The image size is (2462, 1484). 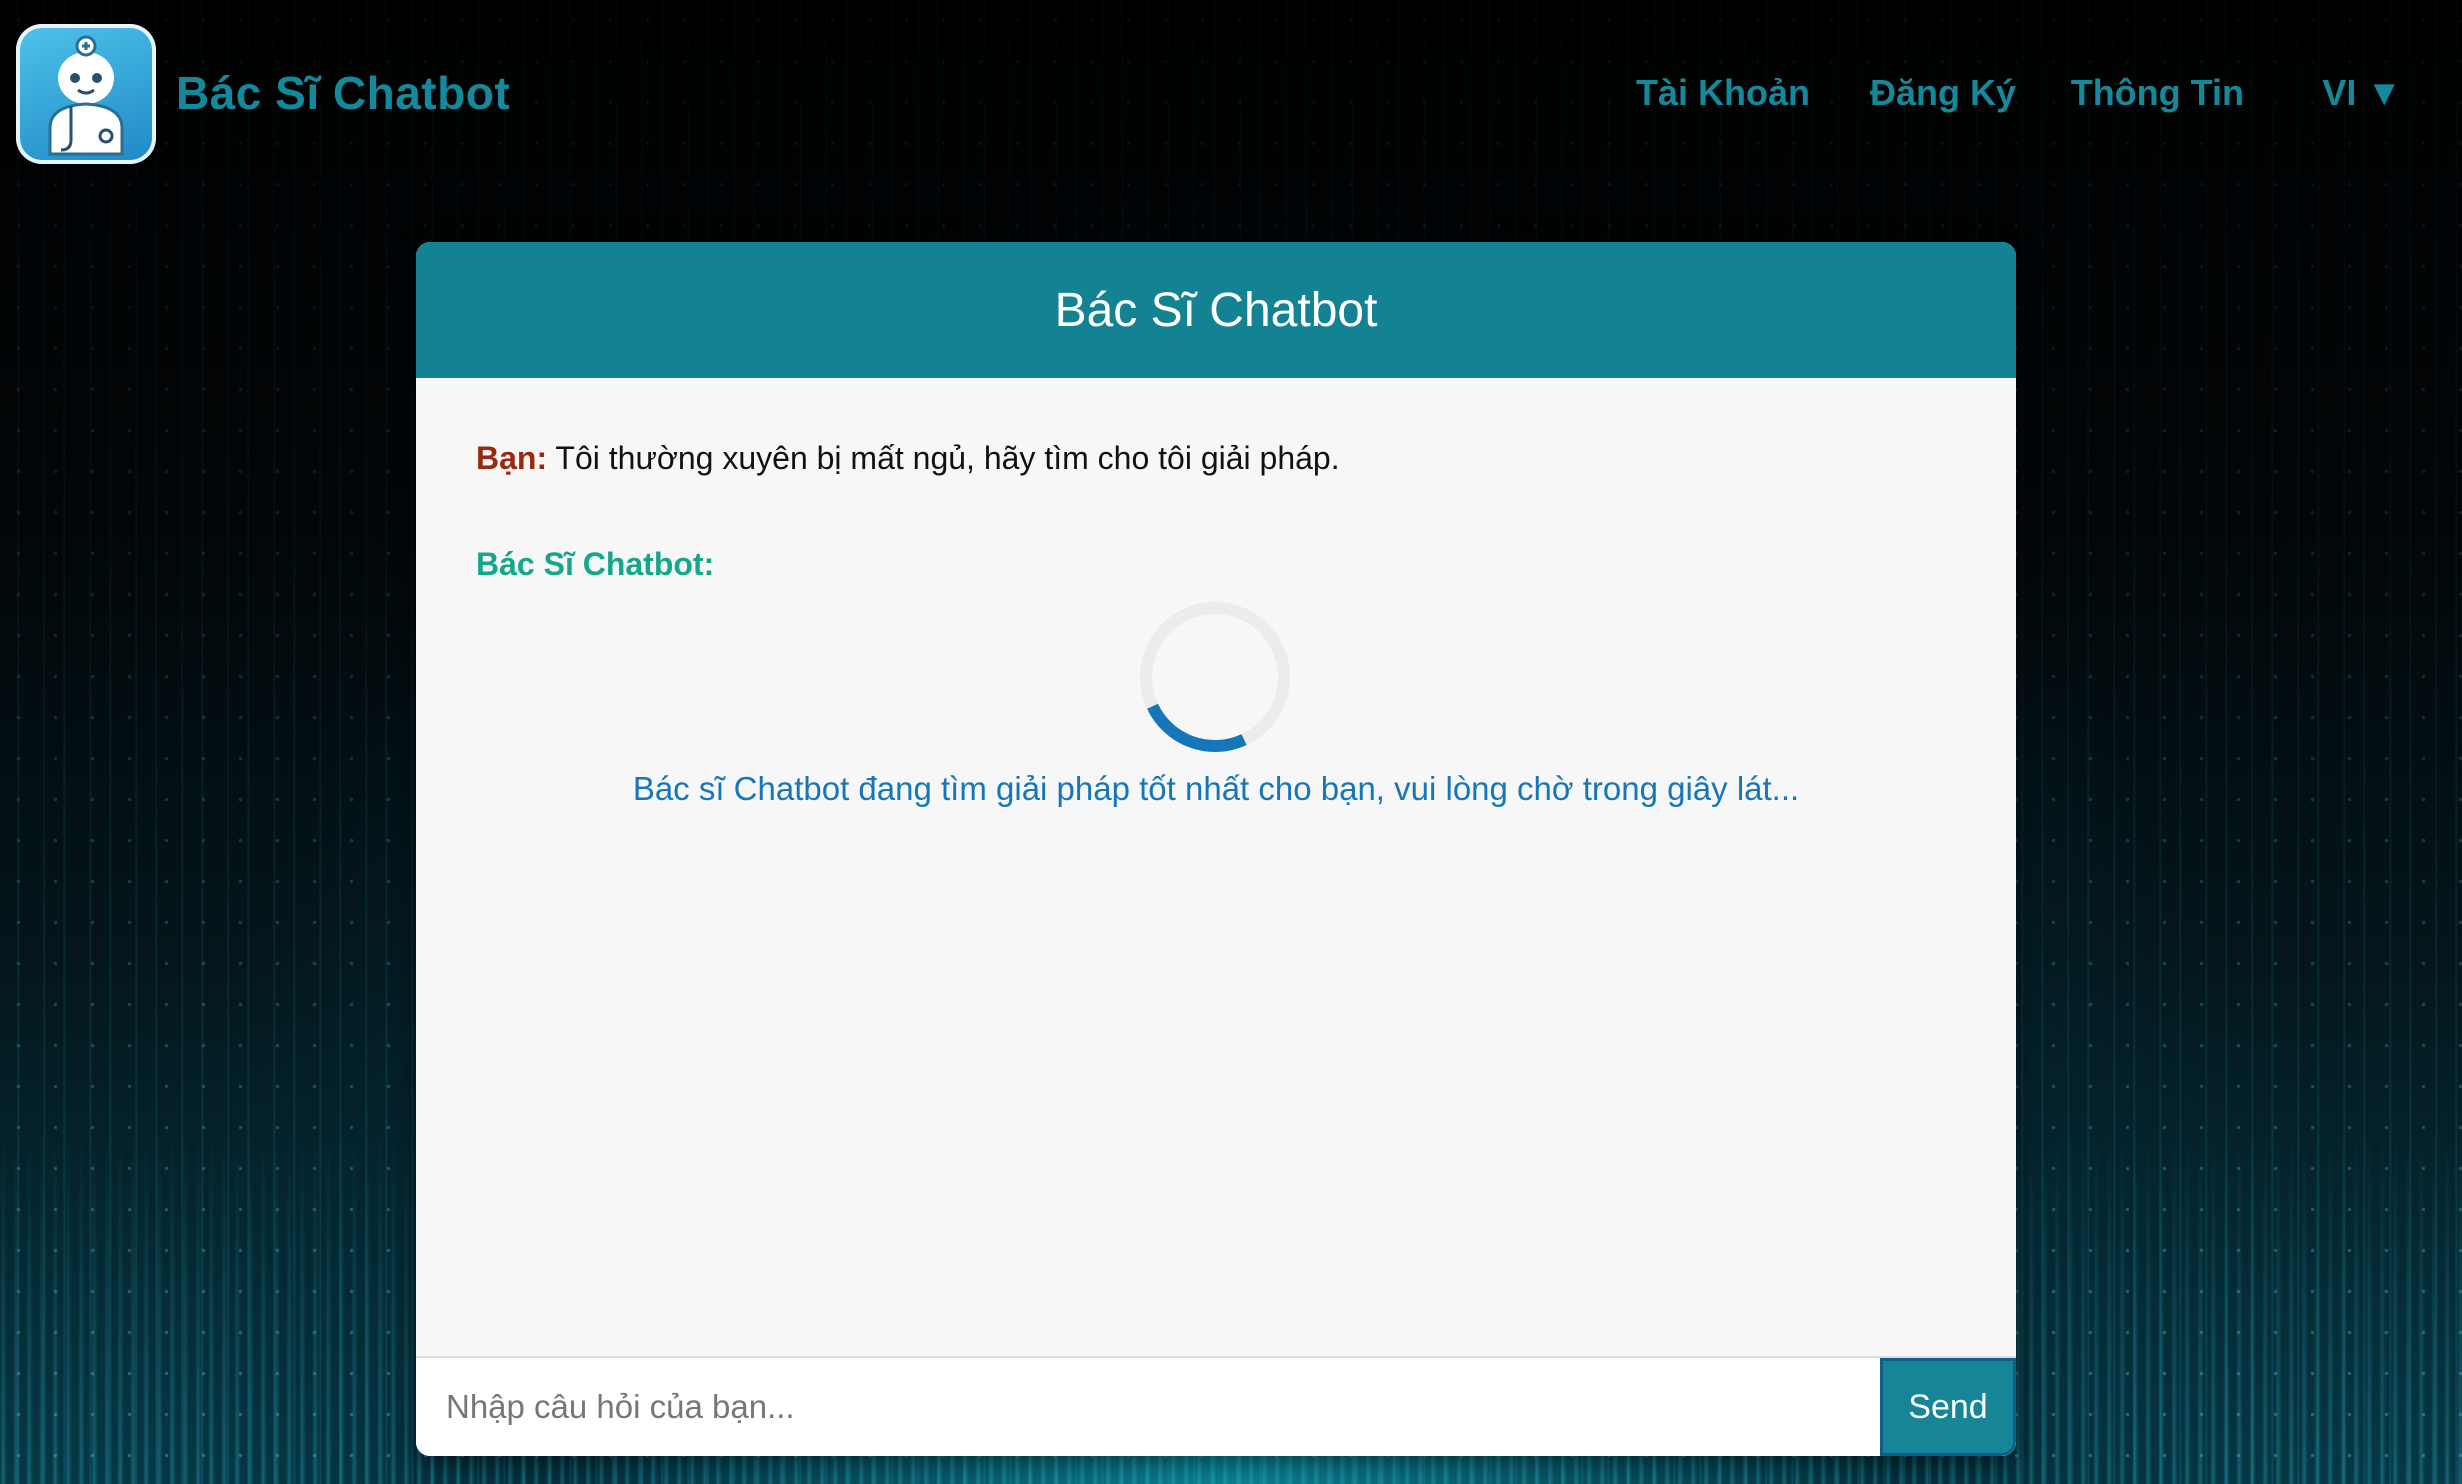 What do you see at coordinates (1943, 93) in the screenshot?
I see `nav-register: Đăng Ký` at bounding box center [1943, 93].